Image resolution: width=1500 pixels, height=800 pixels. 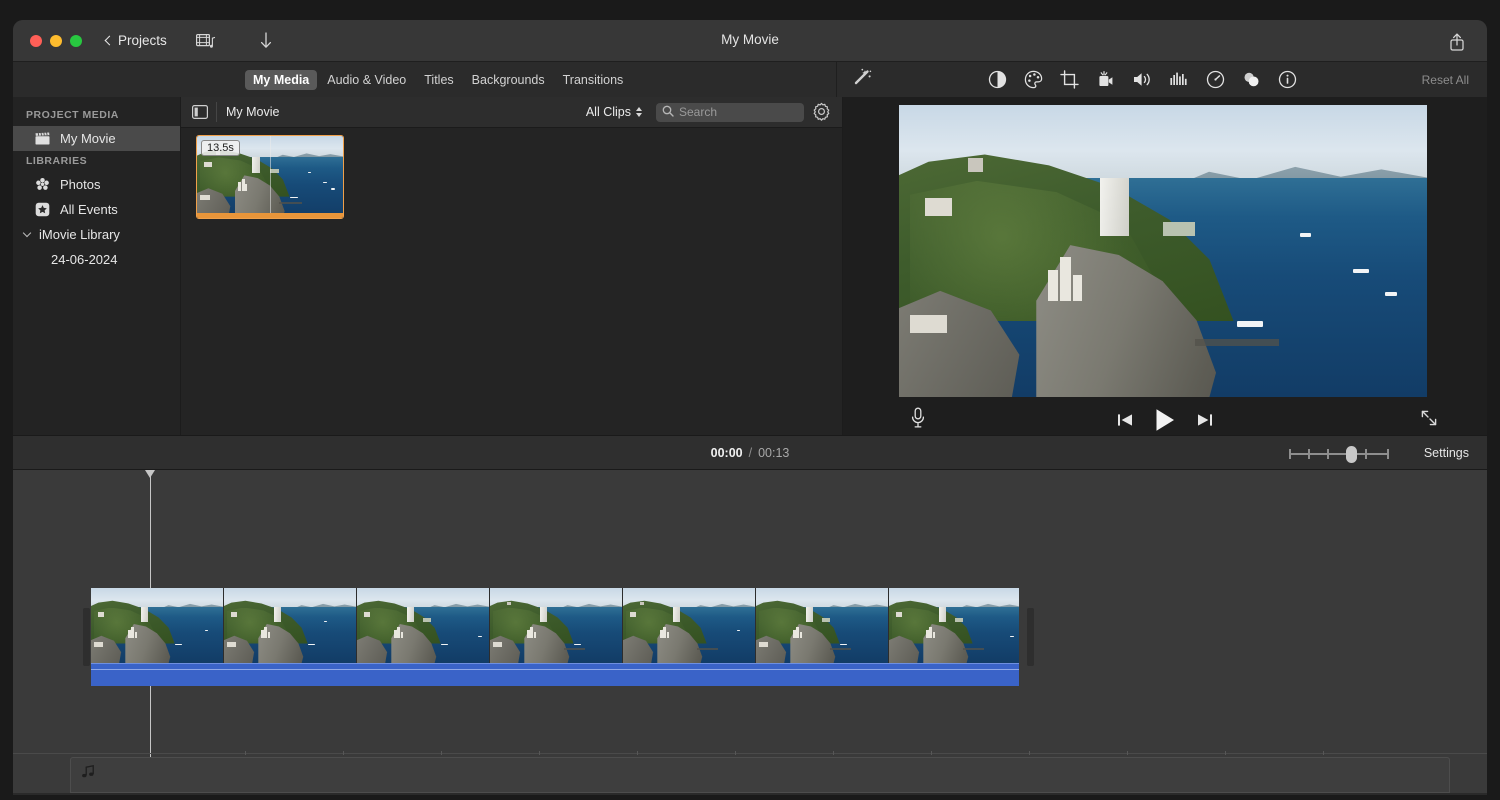 I want to click on search-input: Search, so click(x=730, y=112).